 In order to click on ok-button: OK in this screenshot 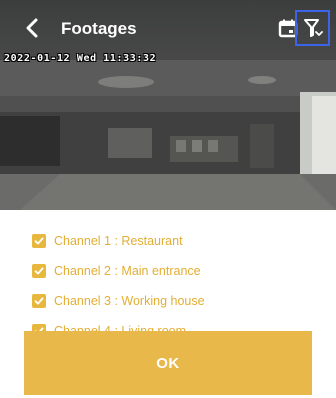, I will do `click(168, 363)`.